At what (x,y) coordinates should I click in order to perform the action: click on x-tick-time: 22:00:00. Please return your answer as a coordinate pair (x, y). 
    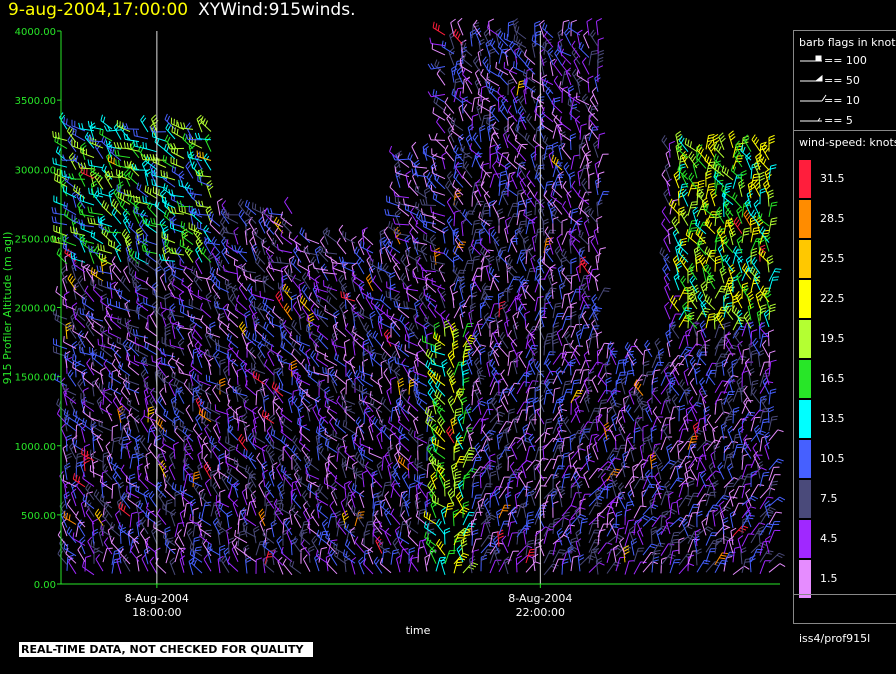
    Looking at the image, I should click on (540, 612).